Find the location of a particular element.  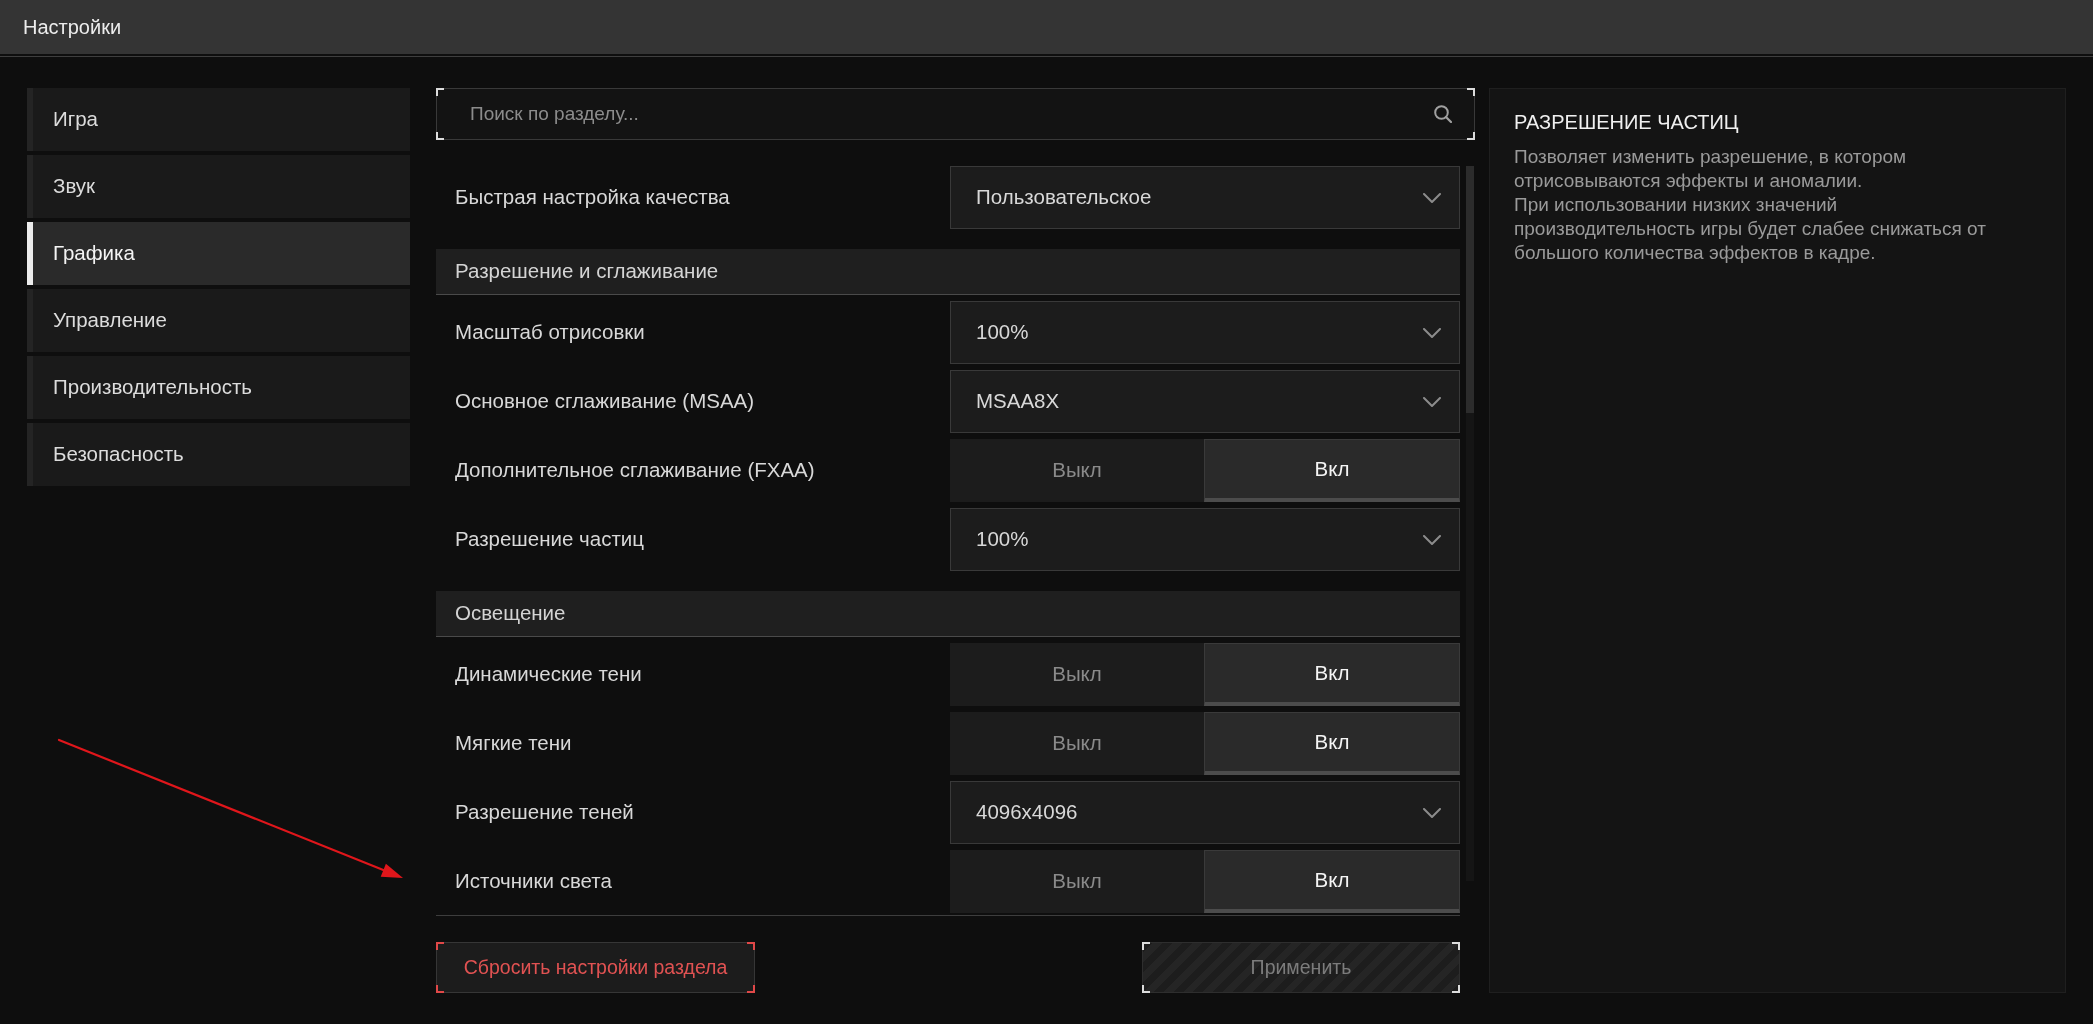

info-paragraph: При использовании низких значений производительность игры будет слабее снижаться от большого количества эффектов в кадре. is located at coordinates (1750, 229).